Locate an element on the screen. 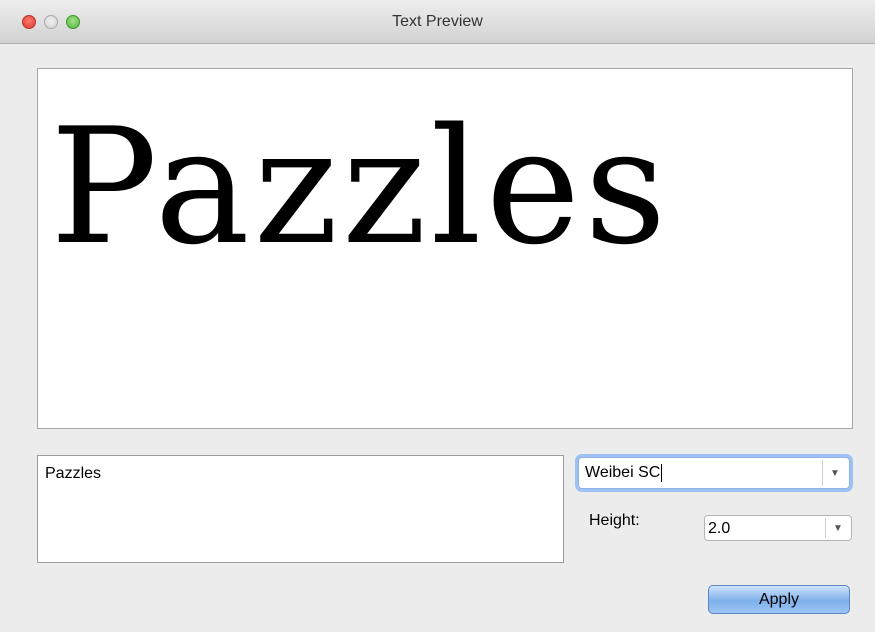  height-combo-box: 2.0 ▼ is located at coordinates (778, 528).